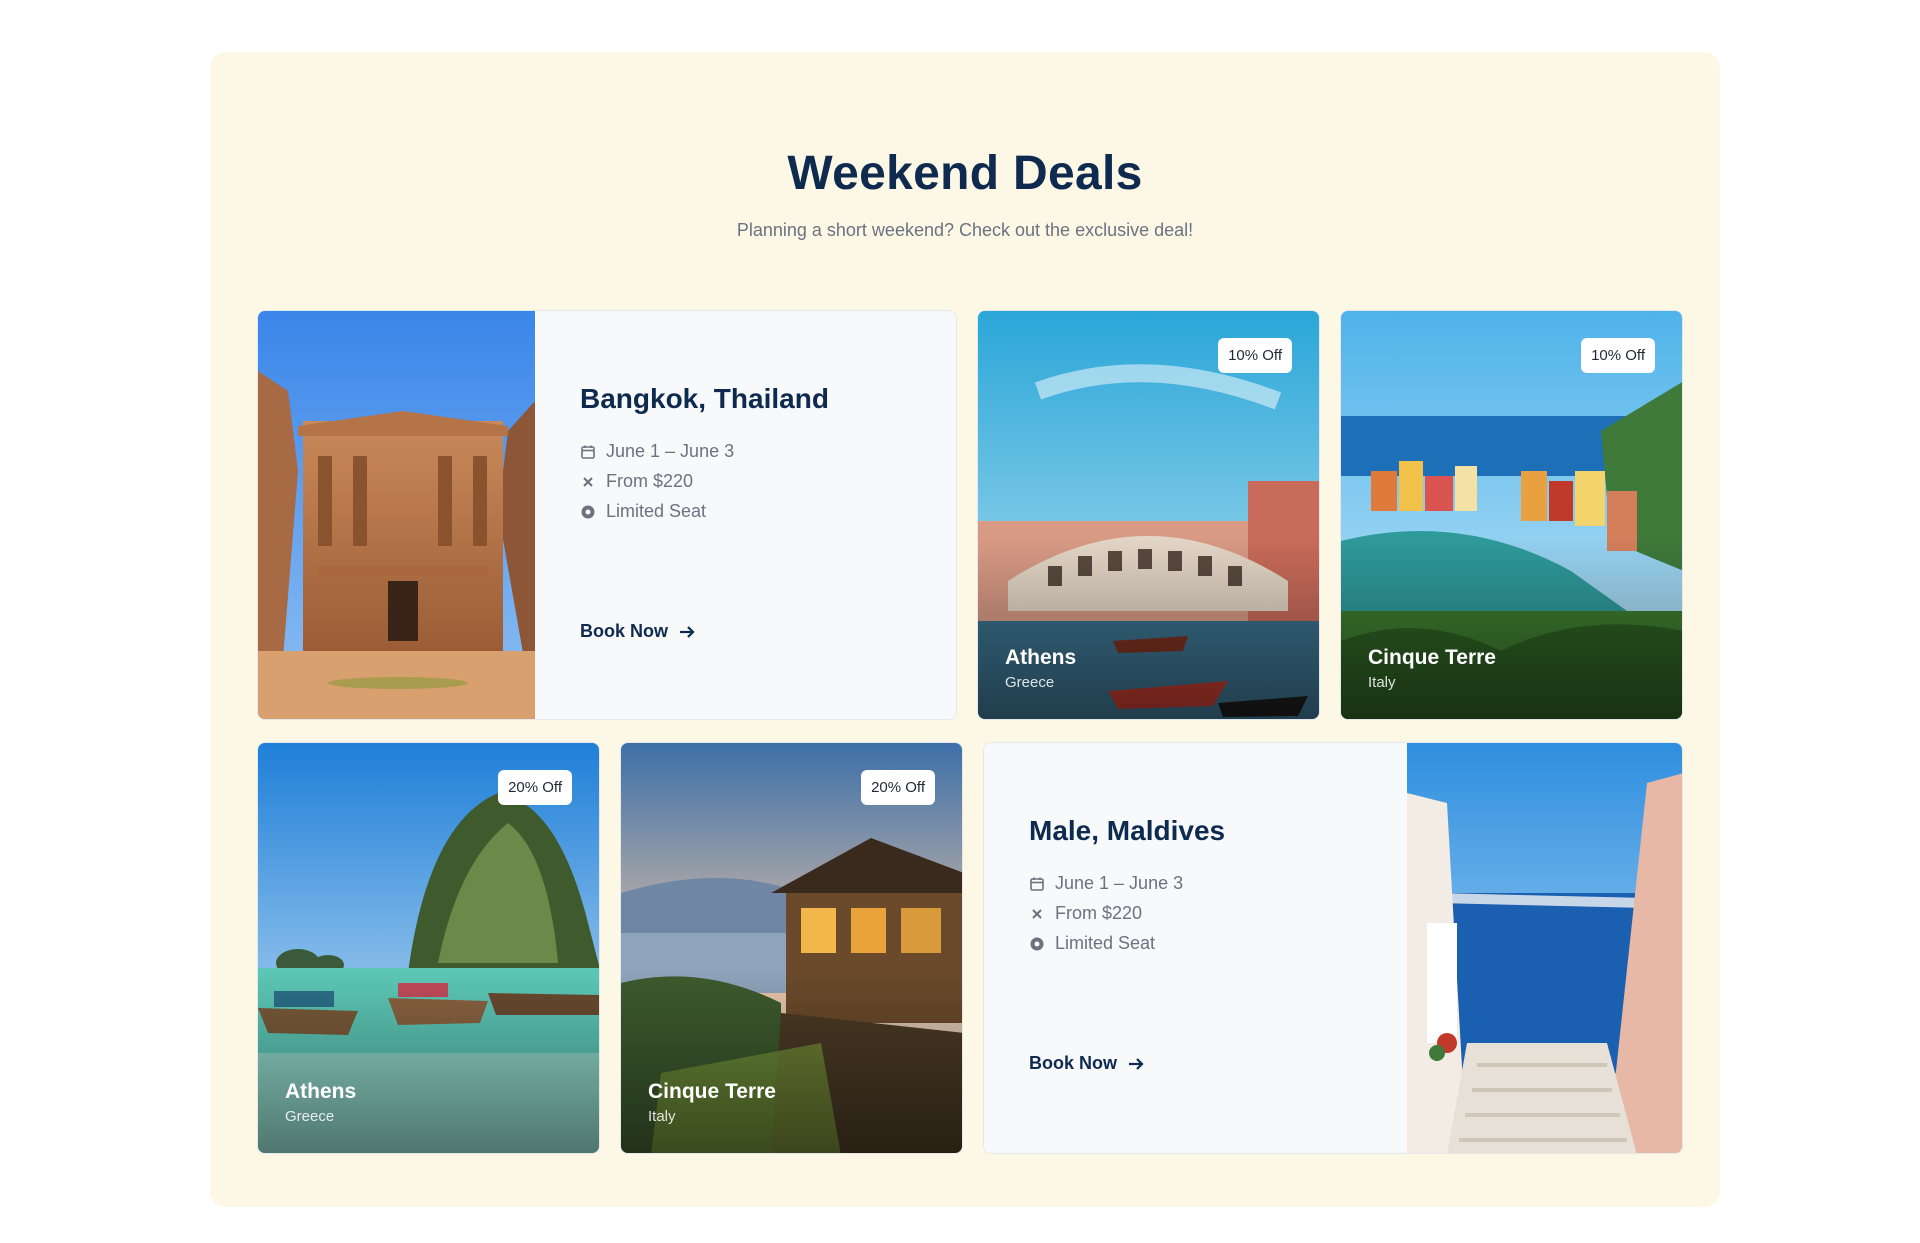  What do you see at coordinates (670, 451) in the screenshot?
I see `bangkok-dates-text: June 1 – June 3` at bounding box center [670, 451].